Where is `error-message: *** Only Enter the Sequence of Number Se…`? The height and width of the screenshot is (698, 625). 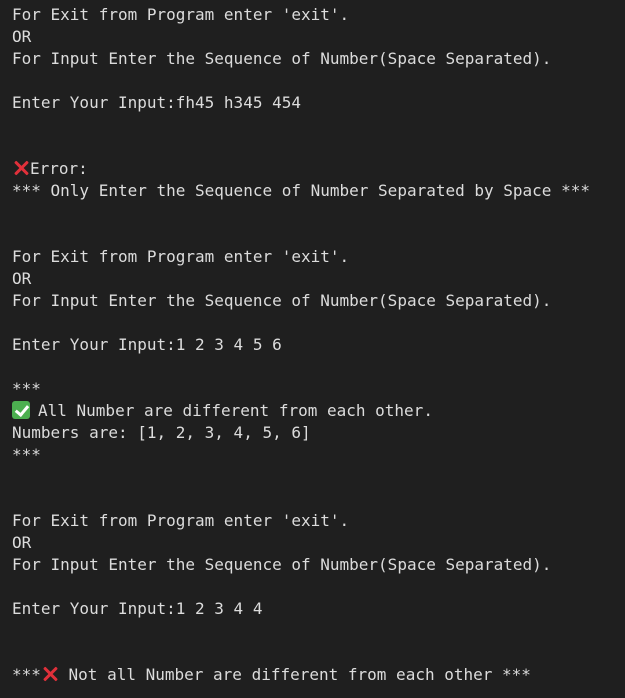
error-message: *** Only Enter the Sequence of Number Se… is located at coordinates (301, 190).